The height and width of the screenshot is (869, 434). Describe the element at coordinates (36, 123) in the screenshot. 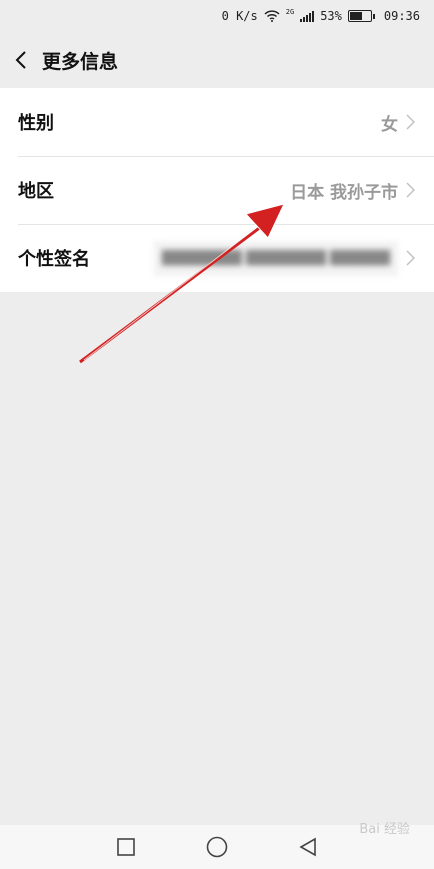

I see `gender-label: 性别` at that location.